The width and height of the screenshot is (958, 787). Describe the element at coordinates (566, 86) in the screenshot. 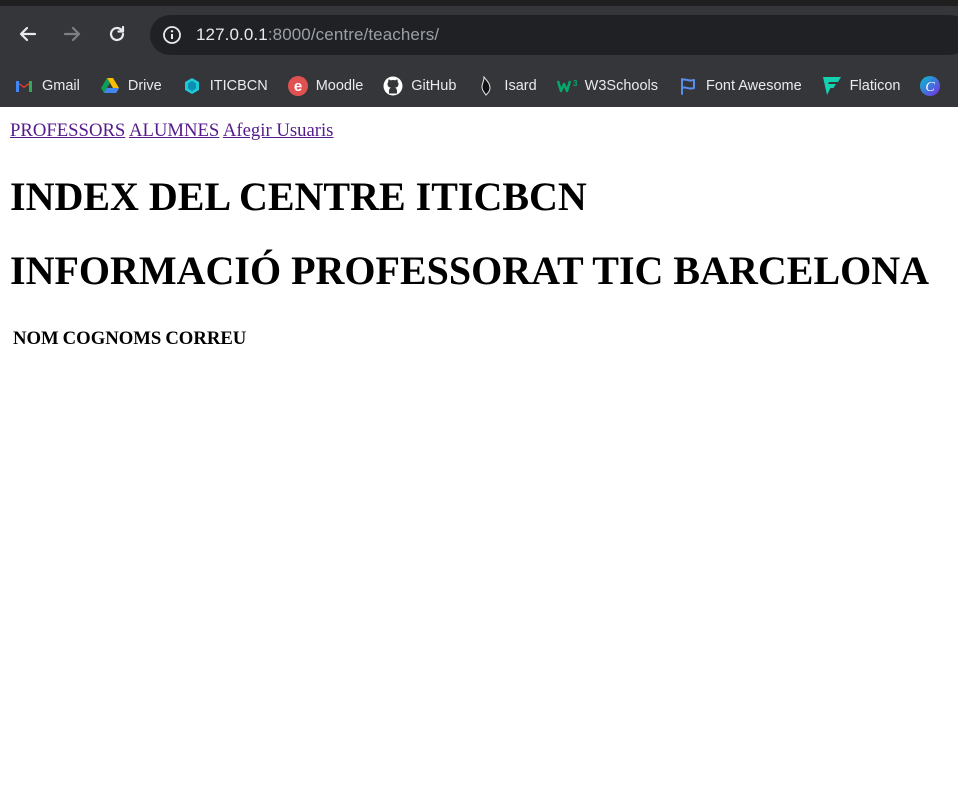

I see `w3schools-icon: 3` at that location.